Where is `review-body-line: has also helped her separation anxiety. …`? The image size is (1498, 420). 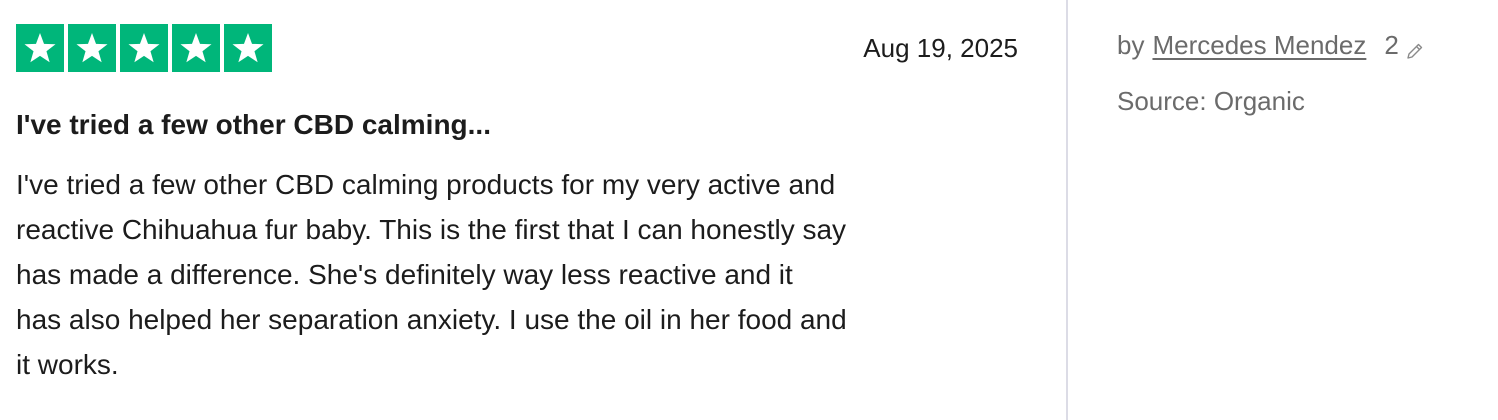
review-body-line: has also helped her separation anxiety. … is located at coordinates (431, 319).